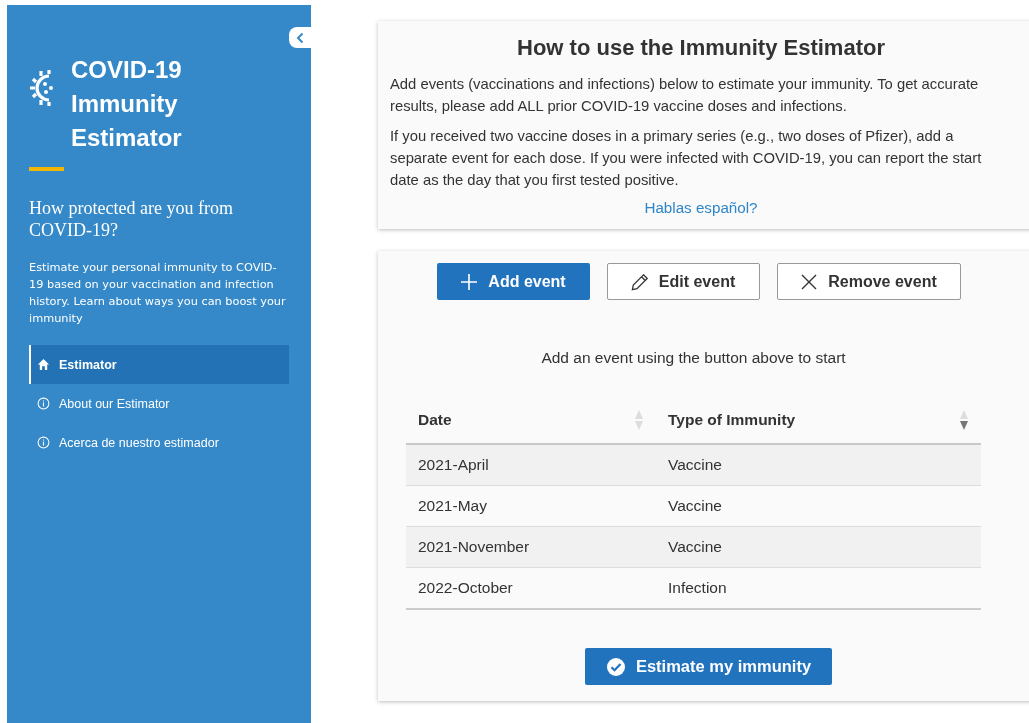 This screenshot has width=1029, height=723. I want to click on empty-hint: Add an event using the button above to start, so click(693, 358).